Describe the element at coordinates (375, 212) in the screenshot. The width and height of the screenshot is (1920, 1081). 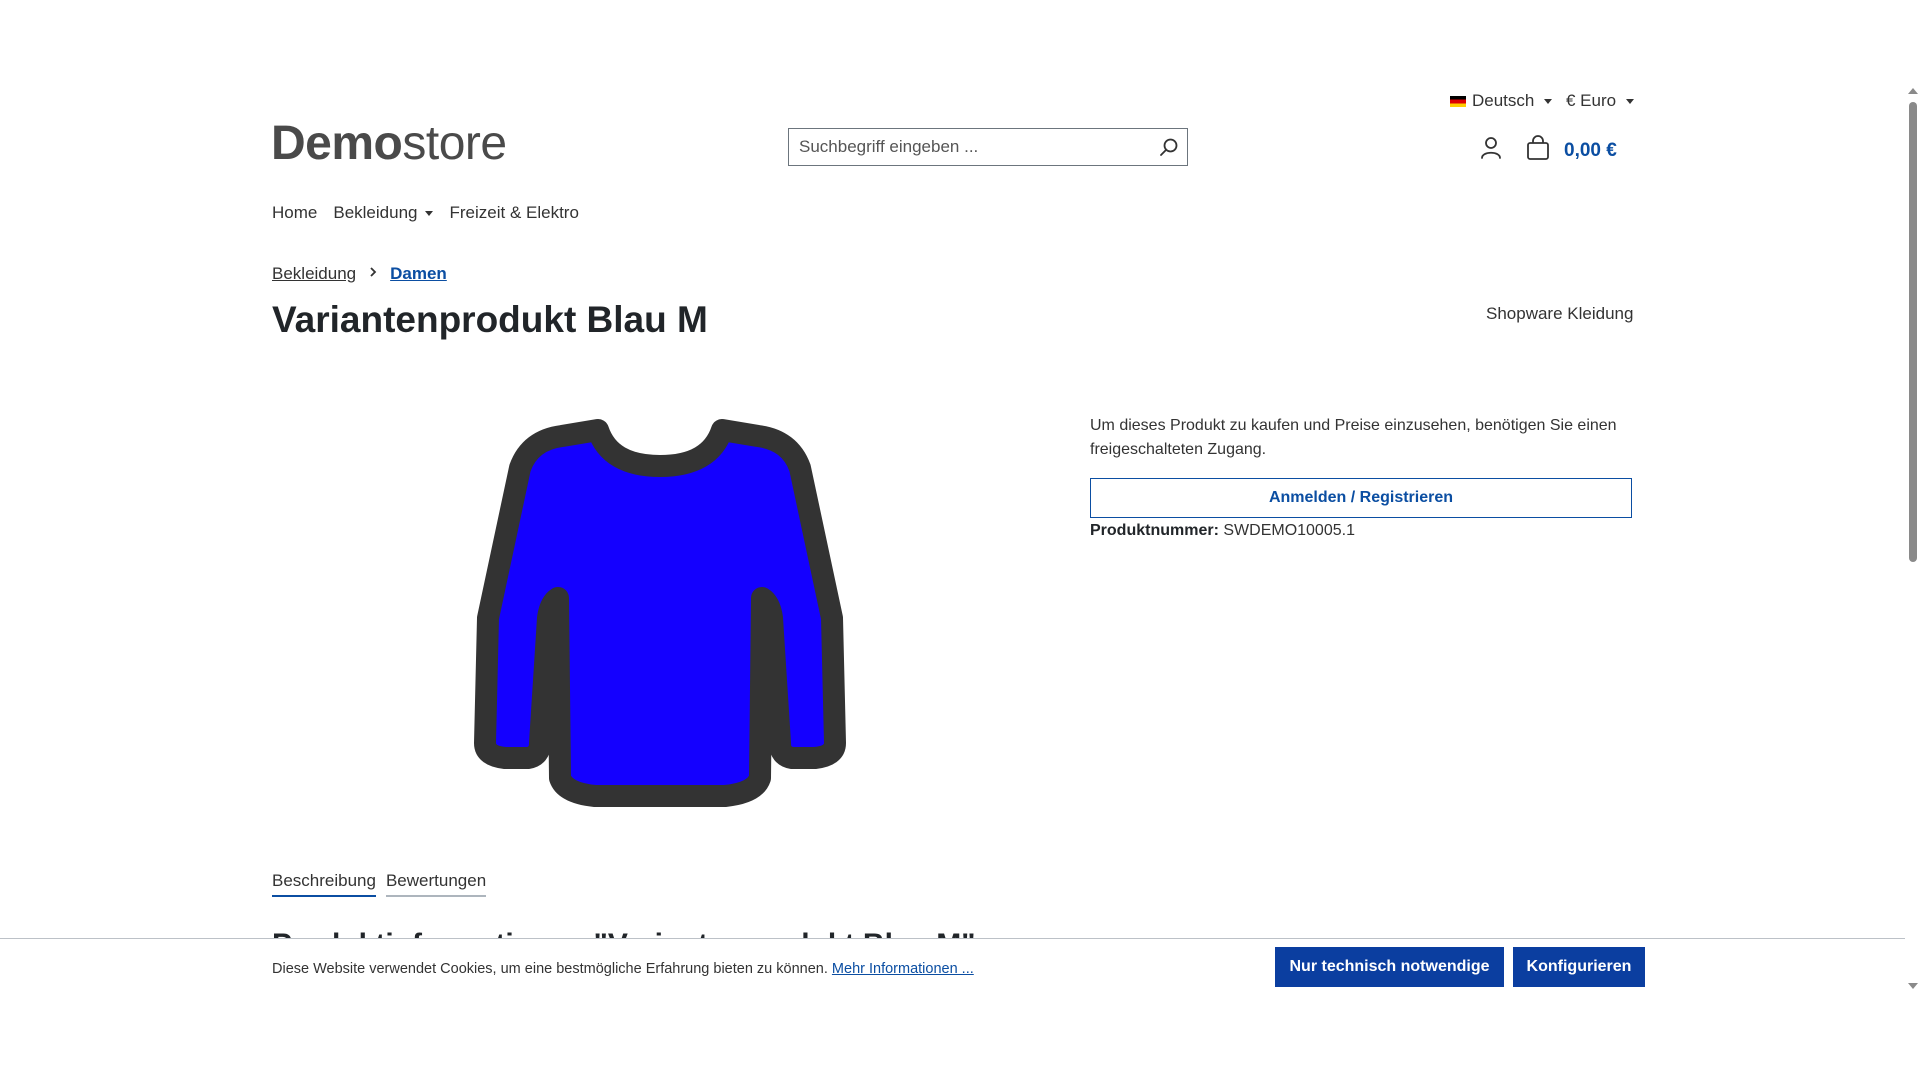
I see `nav-label: Bekleidung` at that location.